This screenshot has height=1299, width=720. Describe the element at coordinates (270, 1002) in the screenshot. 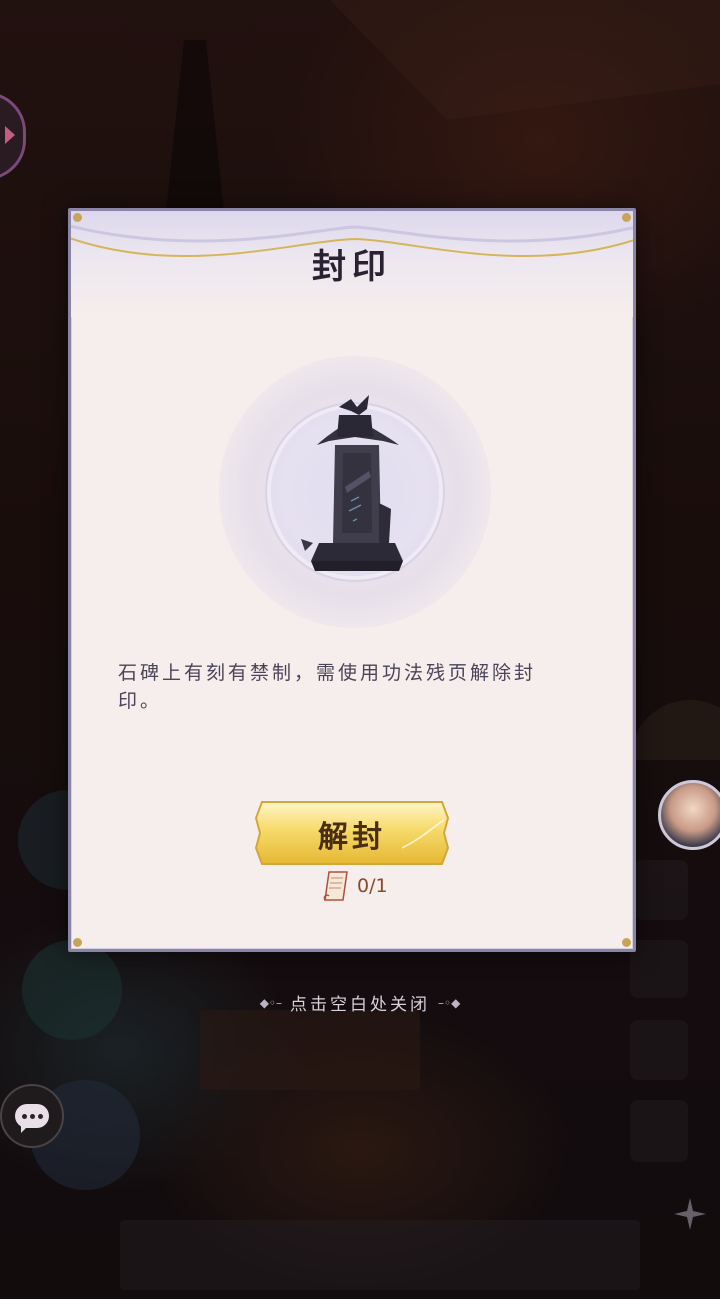

I see `hint-ornament-left: ◆◦–` at that location.